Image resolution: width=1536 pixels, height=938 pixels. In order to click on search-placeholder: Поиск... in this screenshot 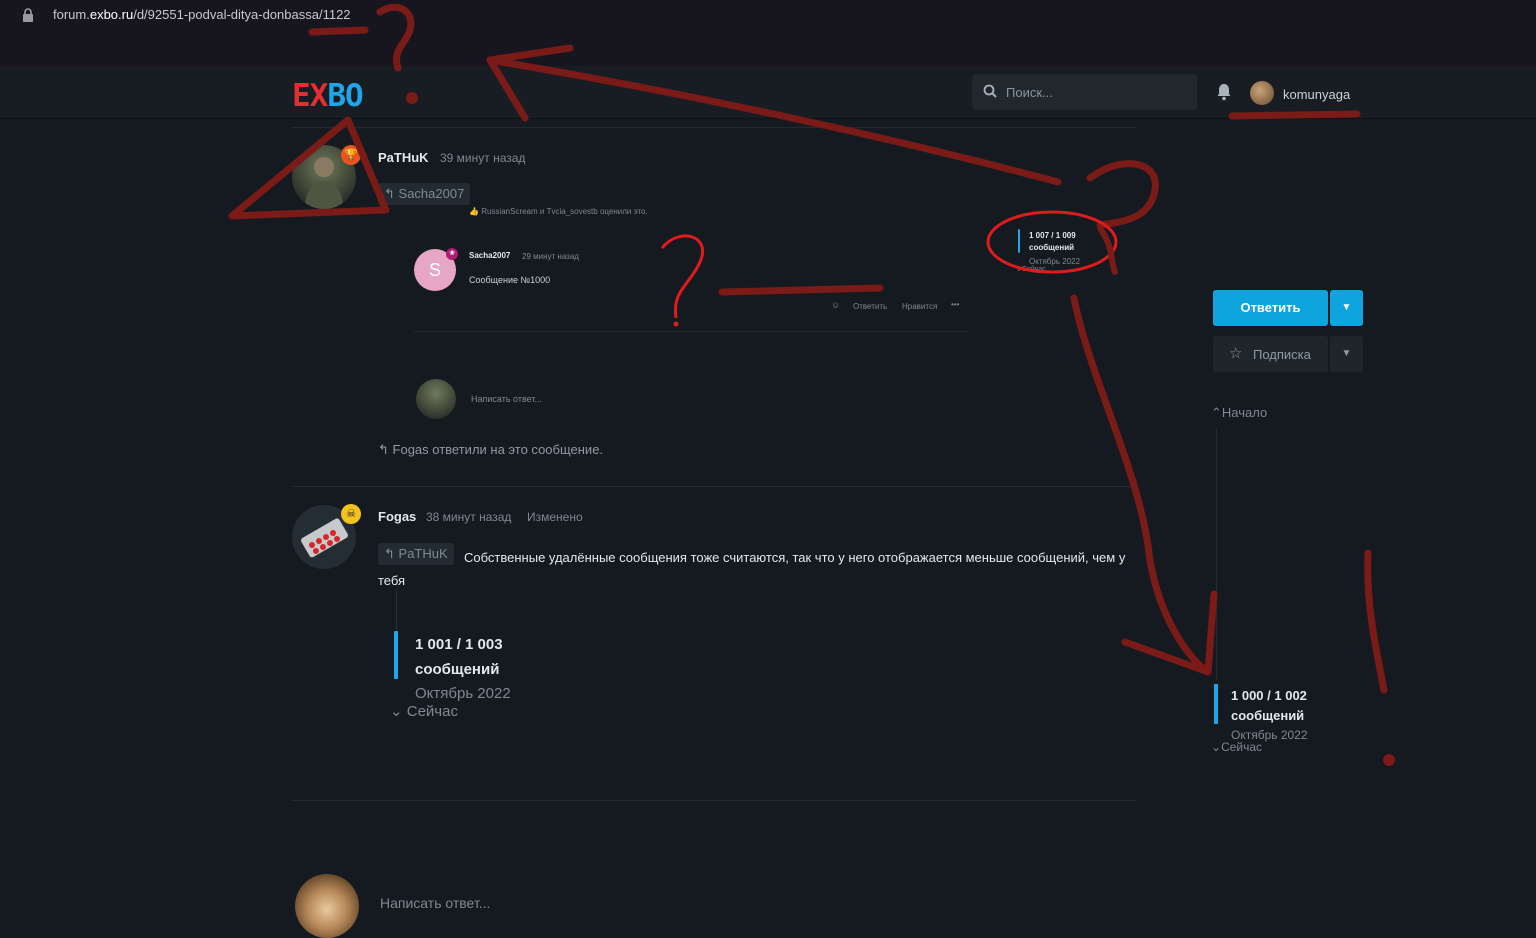, I will do `click(1029, 92)`.